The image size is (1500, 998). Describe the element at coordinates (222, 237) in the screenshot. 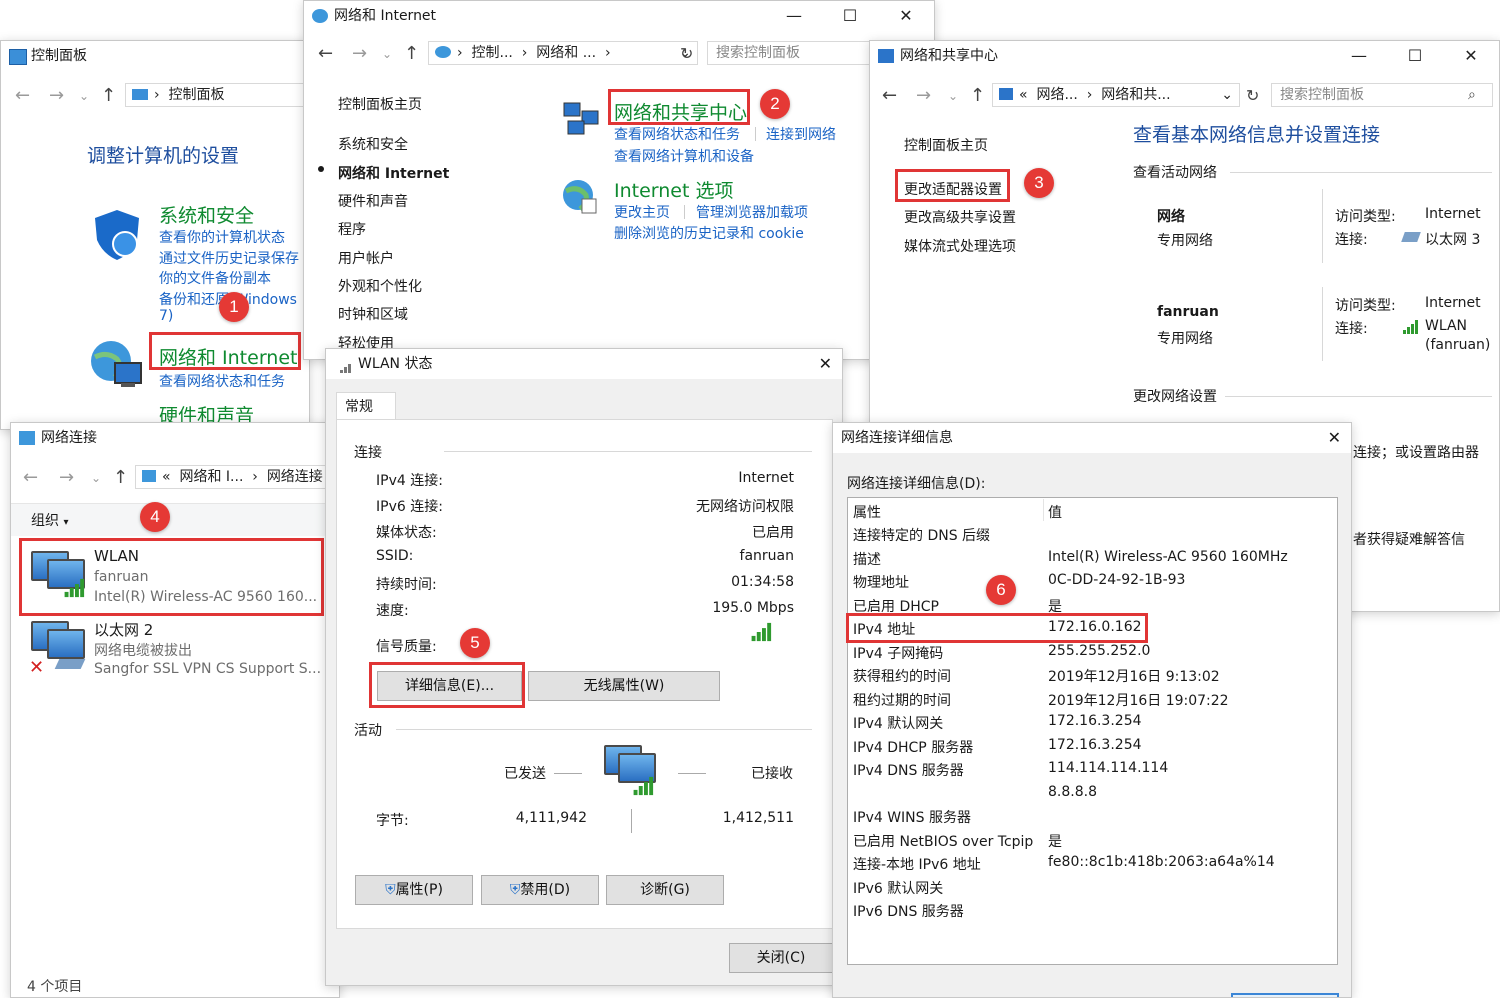

I see `link-check-status: 查看你的计算机状态` at that location.